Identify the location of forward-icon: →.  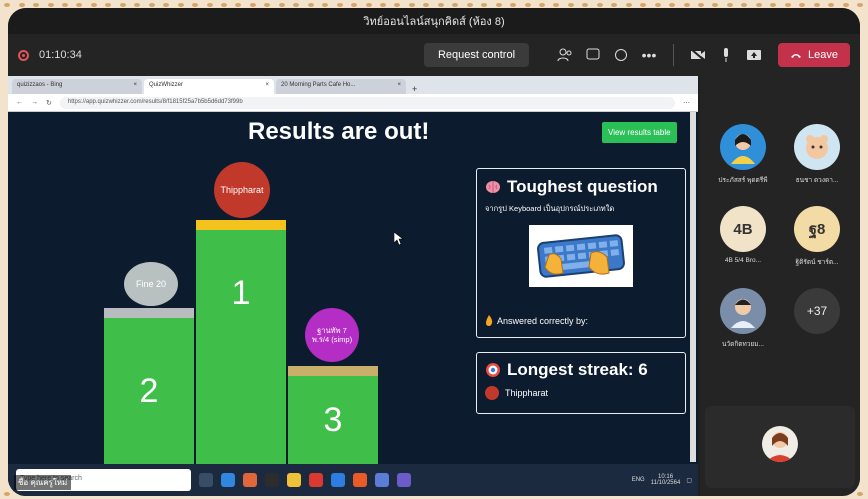
(34, 102).